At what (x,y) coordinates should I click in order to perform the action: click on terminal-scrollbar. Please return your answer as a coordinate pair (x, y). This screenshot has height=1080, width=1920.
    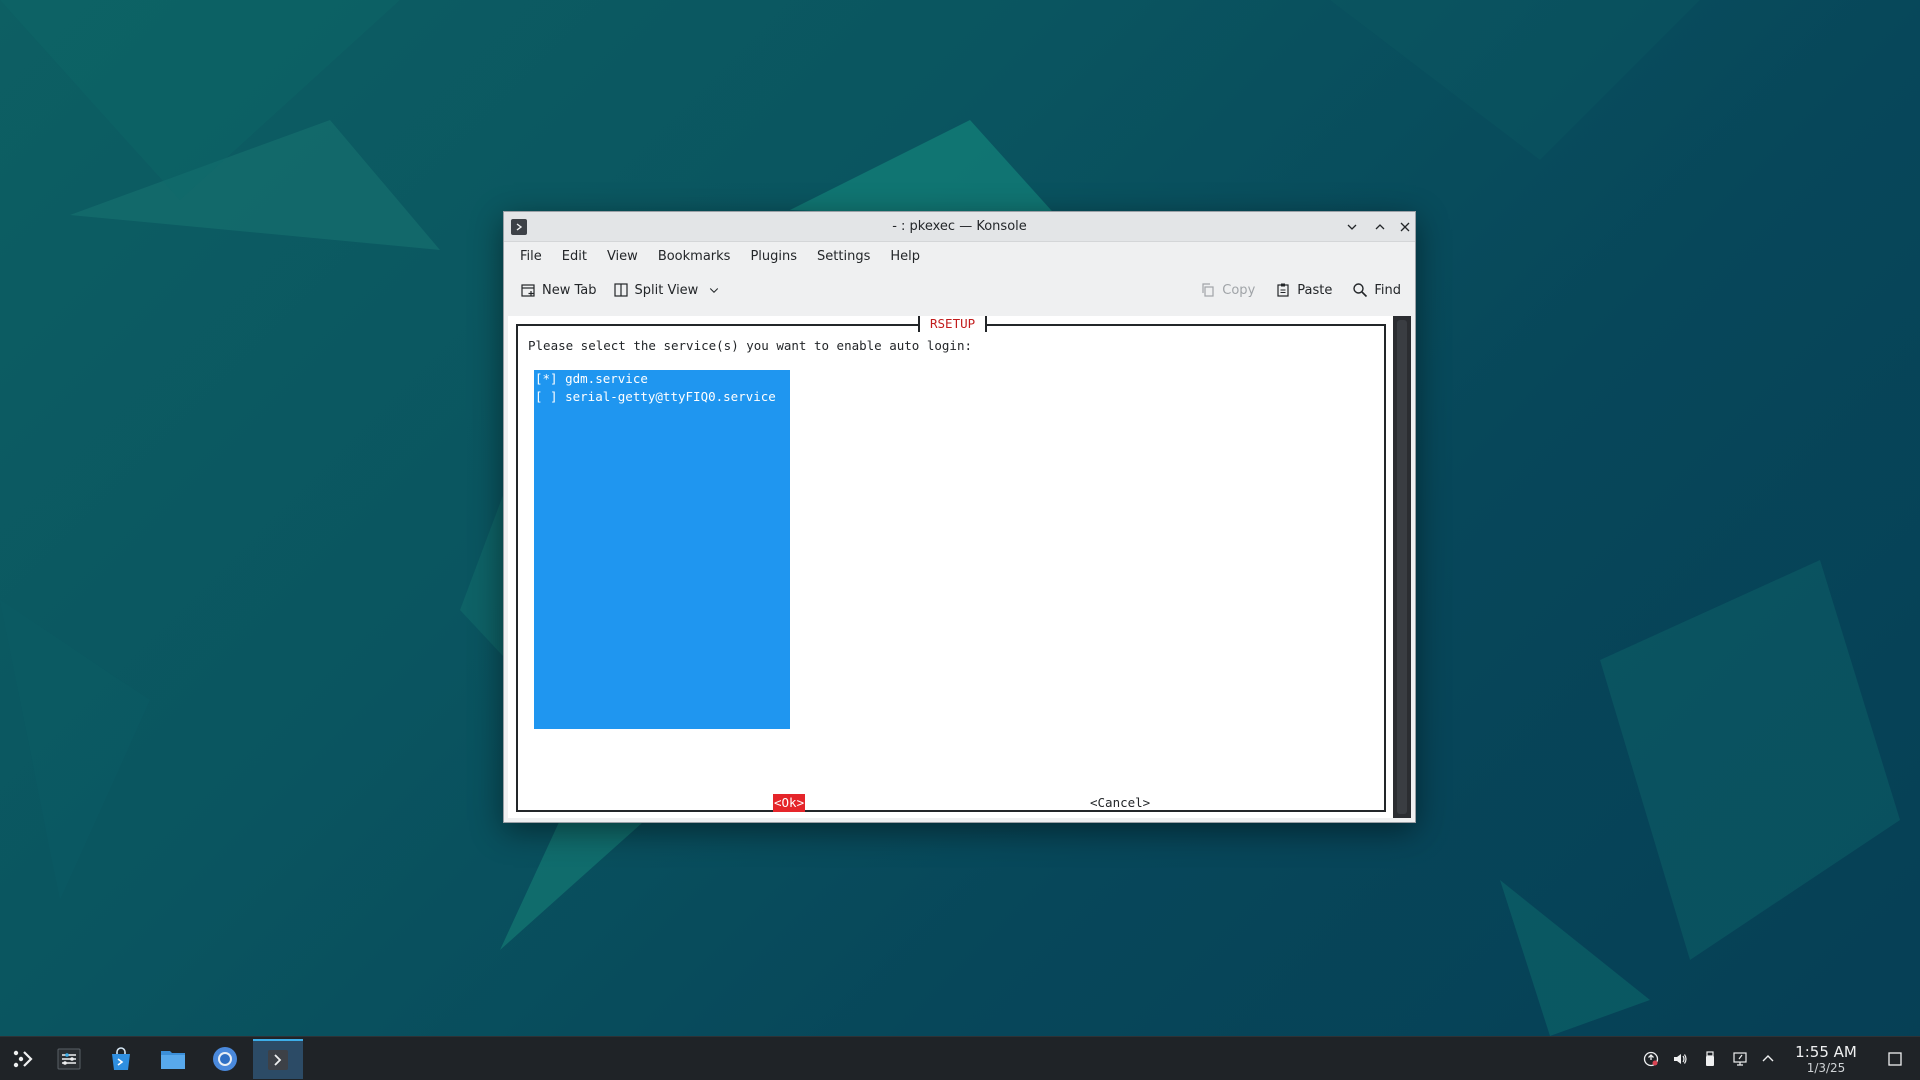
    Looking at the image, I should click on (1402, 567).